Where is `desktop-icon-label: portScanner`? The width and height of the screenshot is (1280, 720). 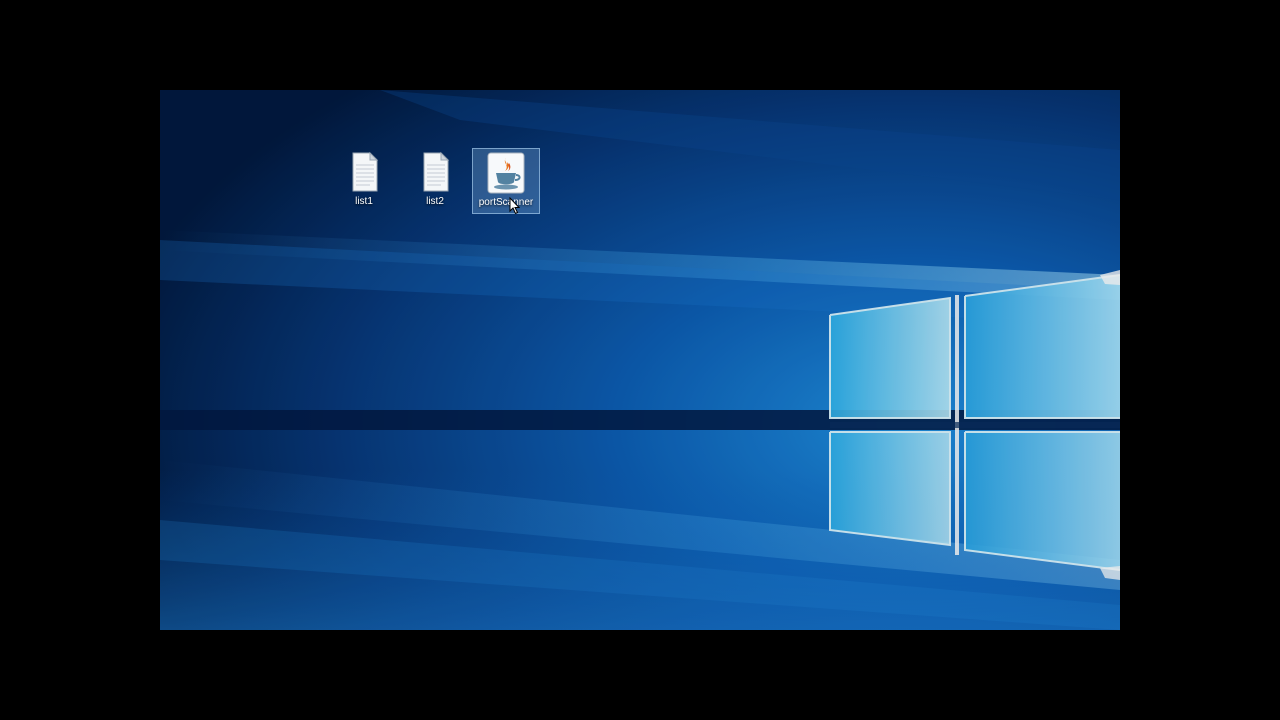 desktop-icon-label: portScanner is located at coordinates (506, 202).